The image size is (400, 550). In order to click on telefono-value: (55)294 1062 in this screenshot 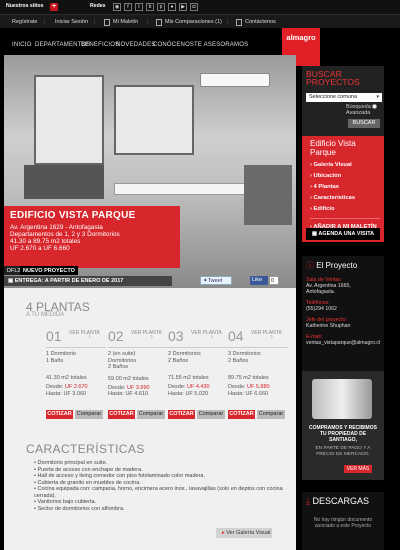, I will do `click(343, 309)`.